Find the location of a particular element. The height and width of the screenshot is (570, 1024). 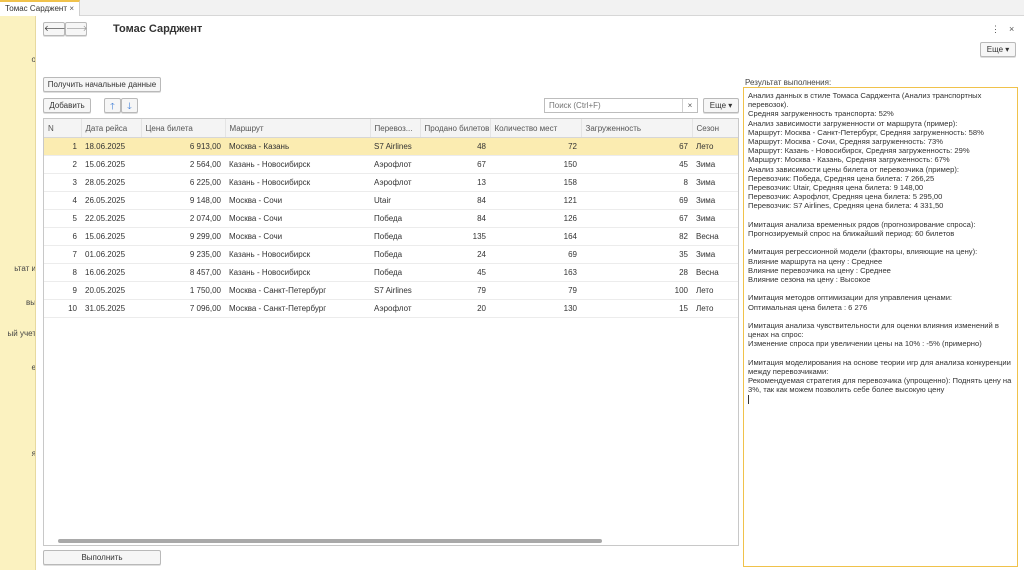

get-initial-data-button: Получить начальные данные is located at coordinates (102, 84).